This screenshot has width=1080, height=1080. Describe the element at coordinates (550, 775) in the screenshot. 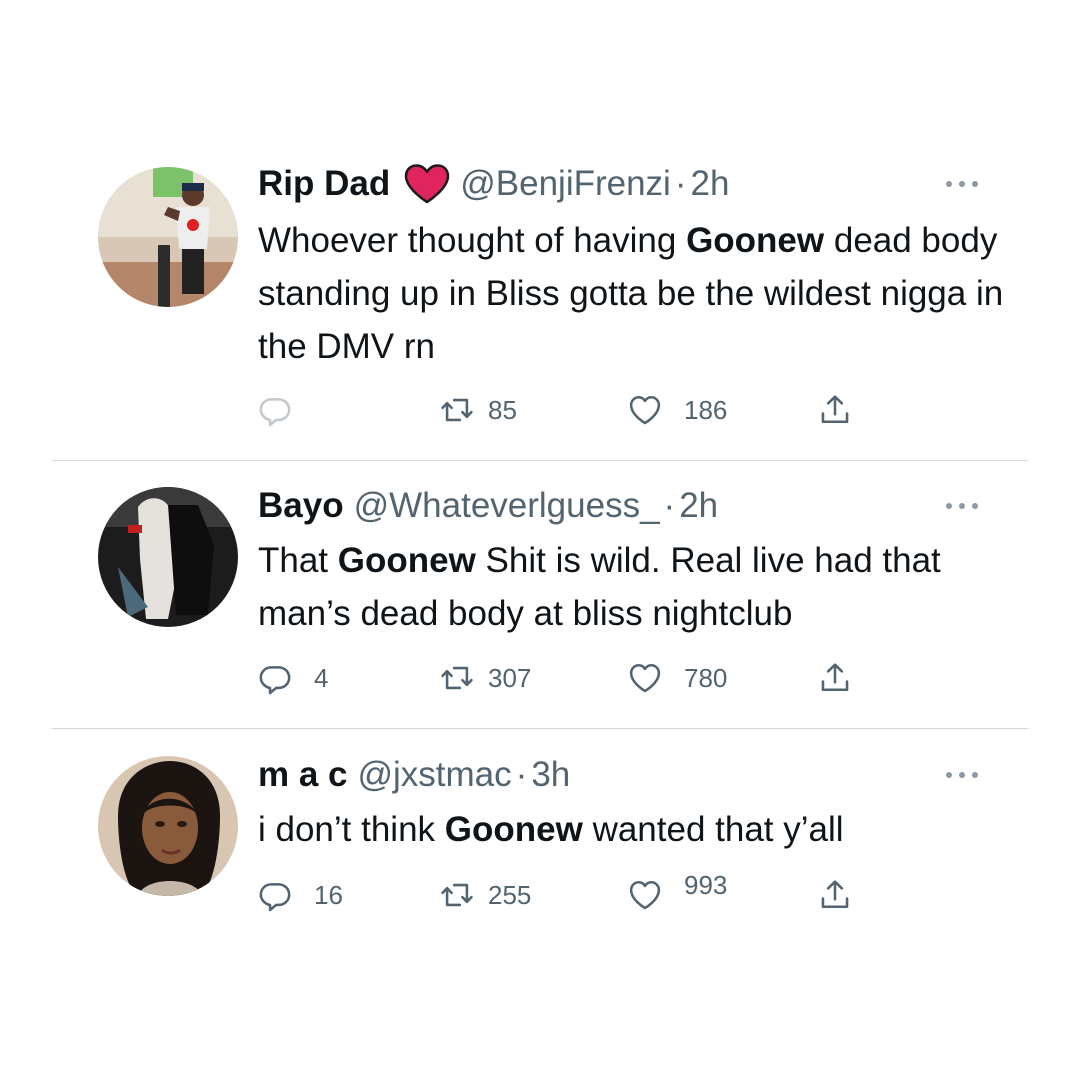

I see `timestamp: 3h` at that location.